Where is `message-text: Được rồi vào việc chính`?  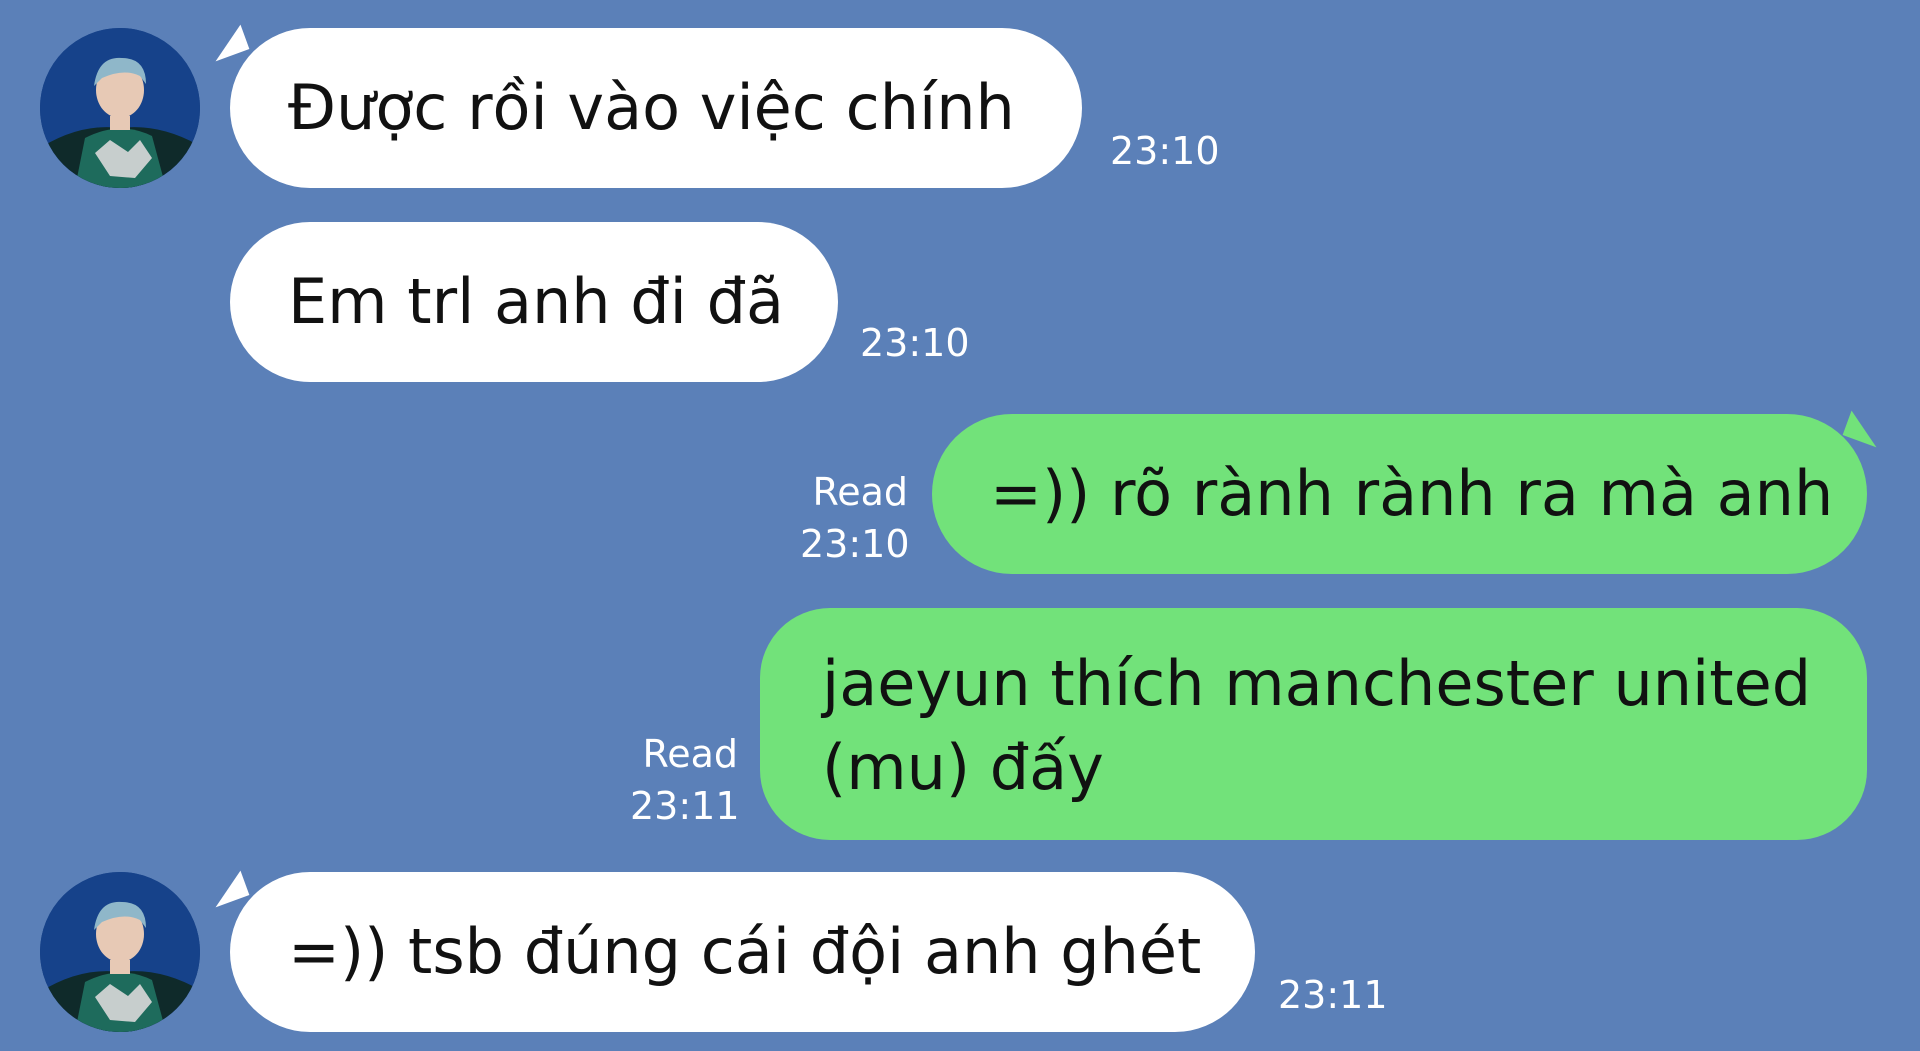
message-text: Được rồi vào việc chính is located at coordinates (651, 107).